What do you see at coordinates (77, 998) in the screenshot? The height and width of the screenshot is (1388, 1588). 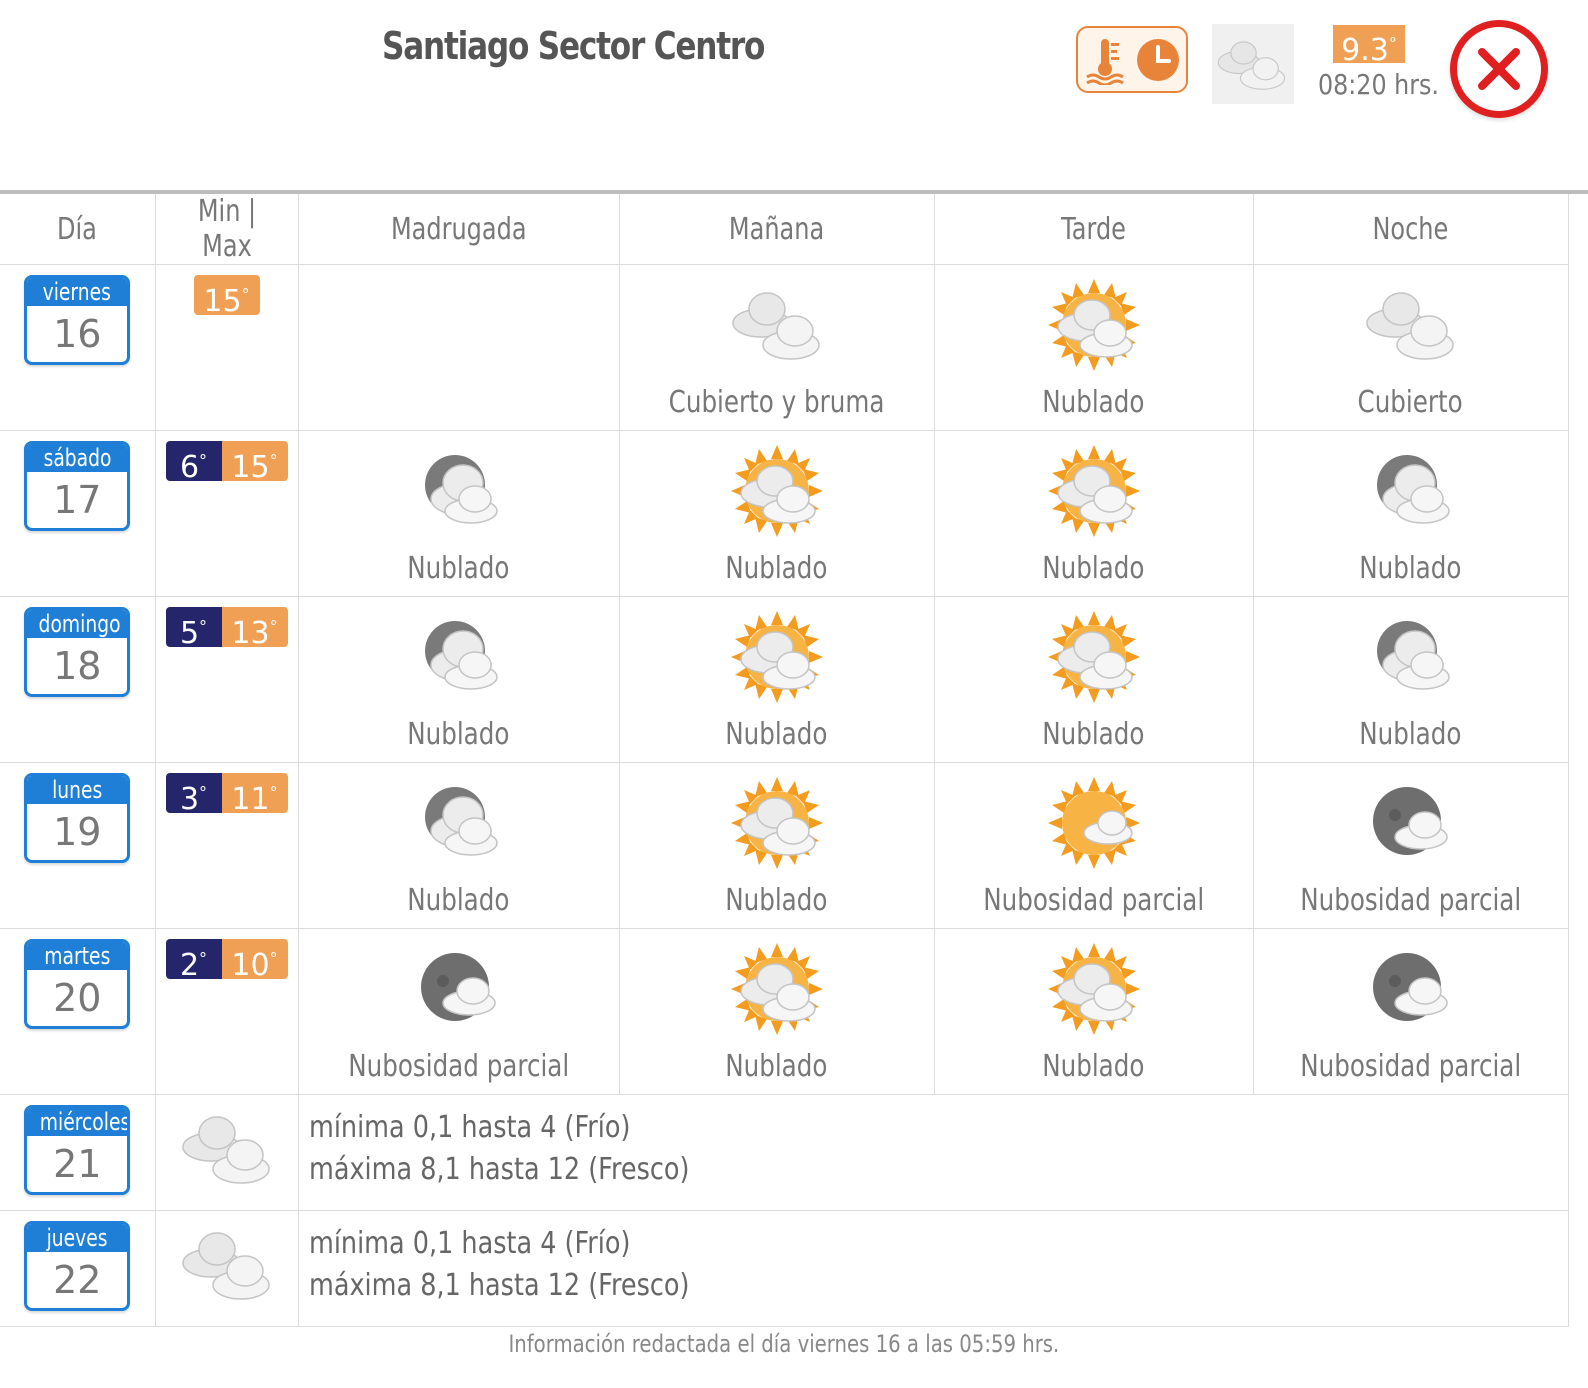 I see `day-number: 20` at bounding box center [77, 998].